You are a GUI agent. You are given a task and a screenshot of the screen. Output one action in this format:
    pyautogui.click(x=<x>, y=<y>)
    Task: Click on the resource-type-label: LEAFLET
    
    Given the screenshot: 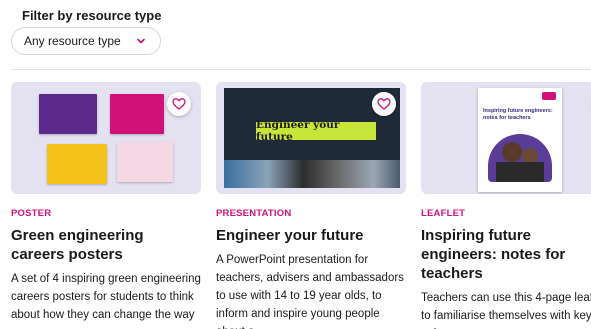 What is the action you would take?
    pyautogui.click(x=443, y=213)
    